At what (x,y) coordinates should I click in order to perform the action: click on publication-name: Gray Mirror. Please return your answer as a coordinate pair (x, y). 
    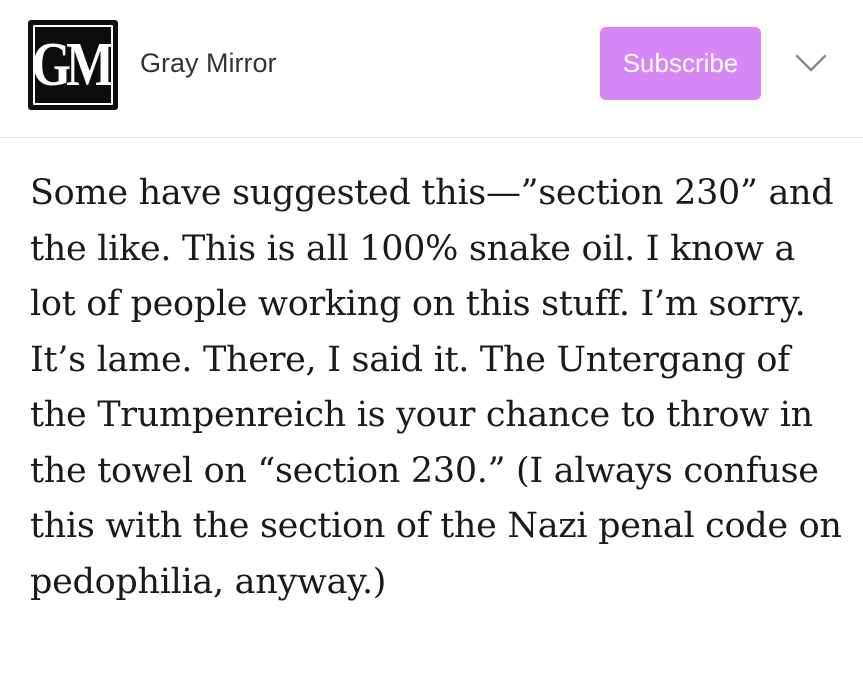
    Looking at the image, I should click on (208, 63).